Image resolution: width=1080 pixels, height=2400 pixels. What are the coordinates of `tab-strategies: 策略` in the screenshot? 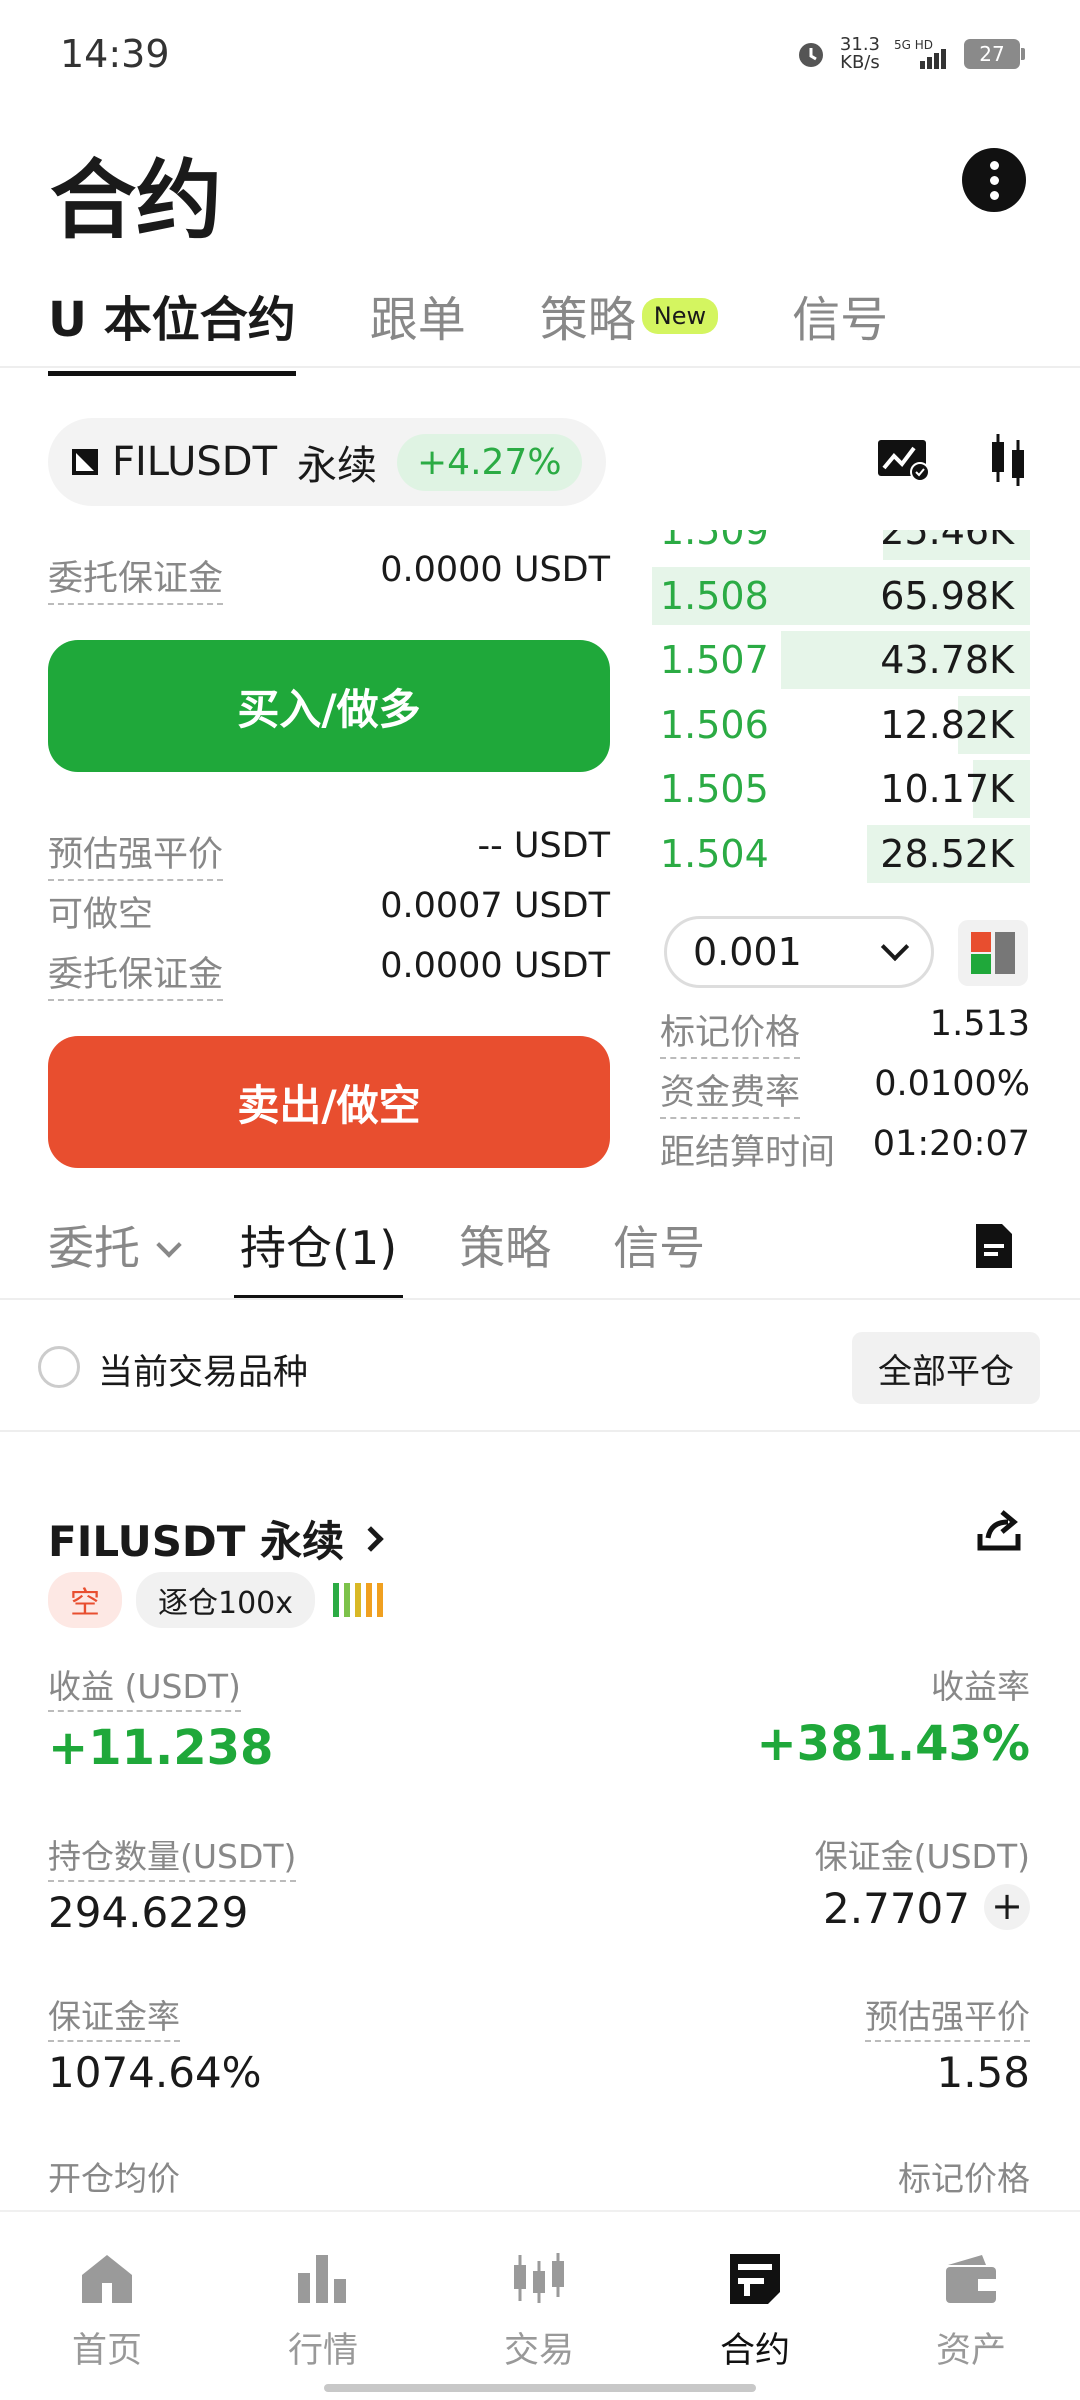 It's located at (505, 1256).